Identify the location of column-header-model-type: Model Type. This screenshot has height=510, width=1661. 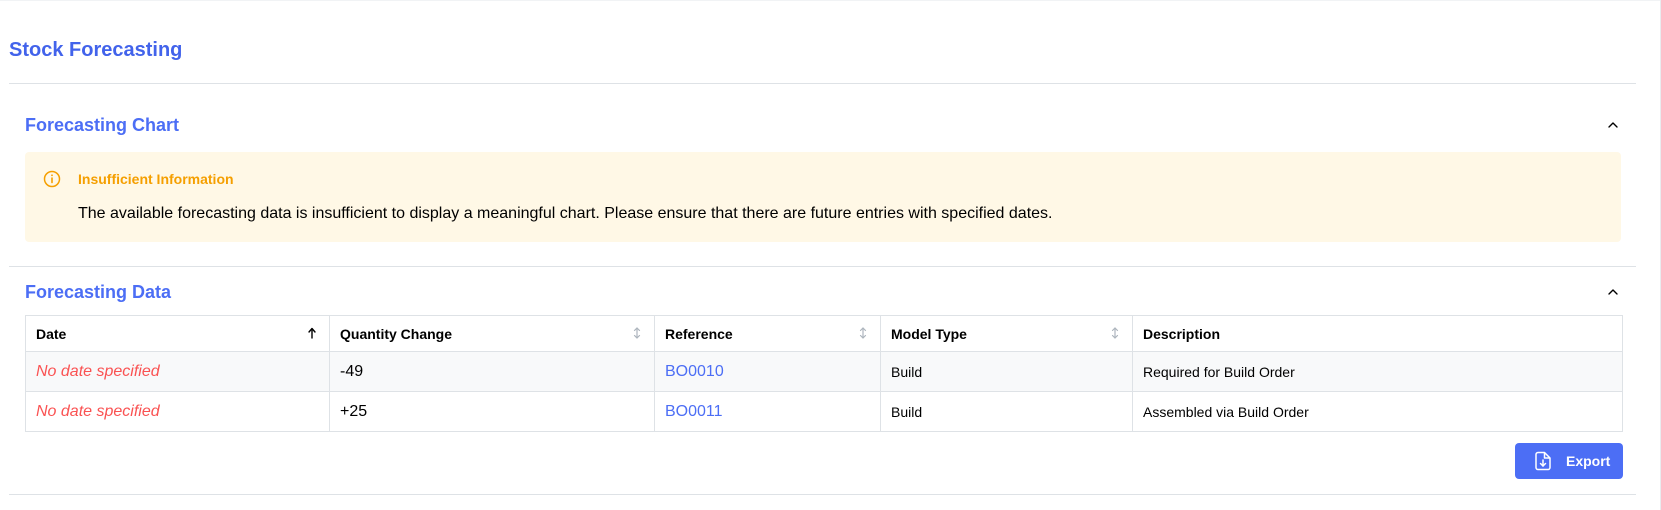
(1006, 333).